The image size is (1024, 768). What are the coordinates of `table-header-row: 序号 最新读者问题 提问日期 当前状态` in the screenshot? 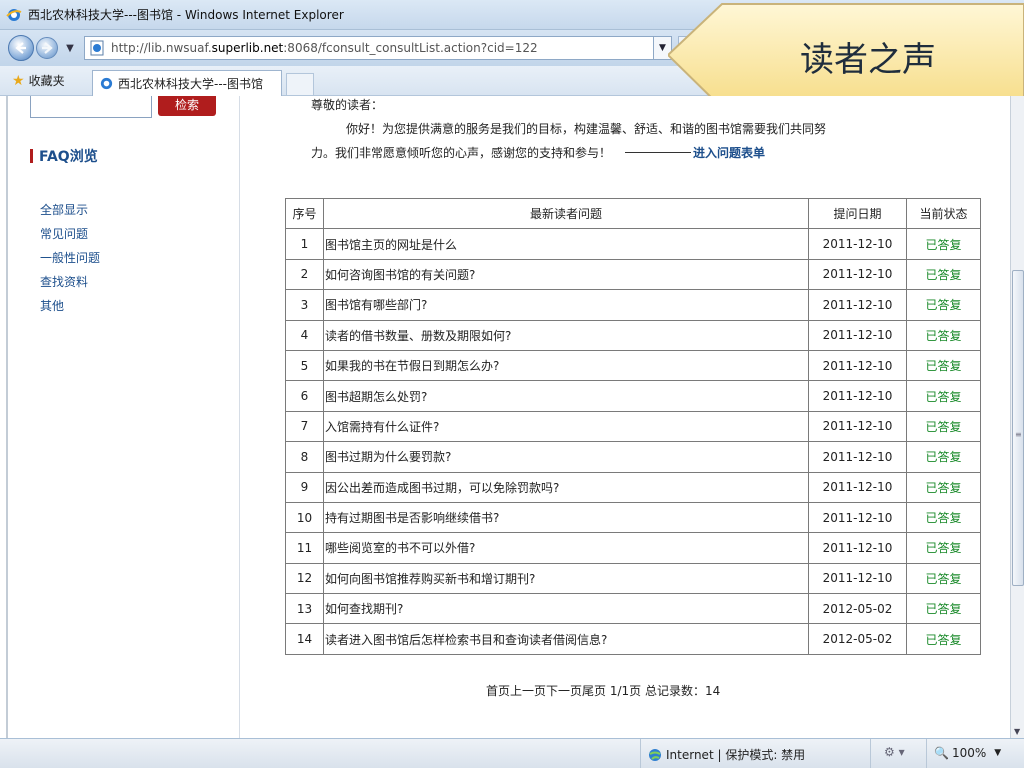 It's located at (633, 213).